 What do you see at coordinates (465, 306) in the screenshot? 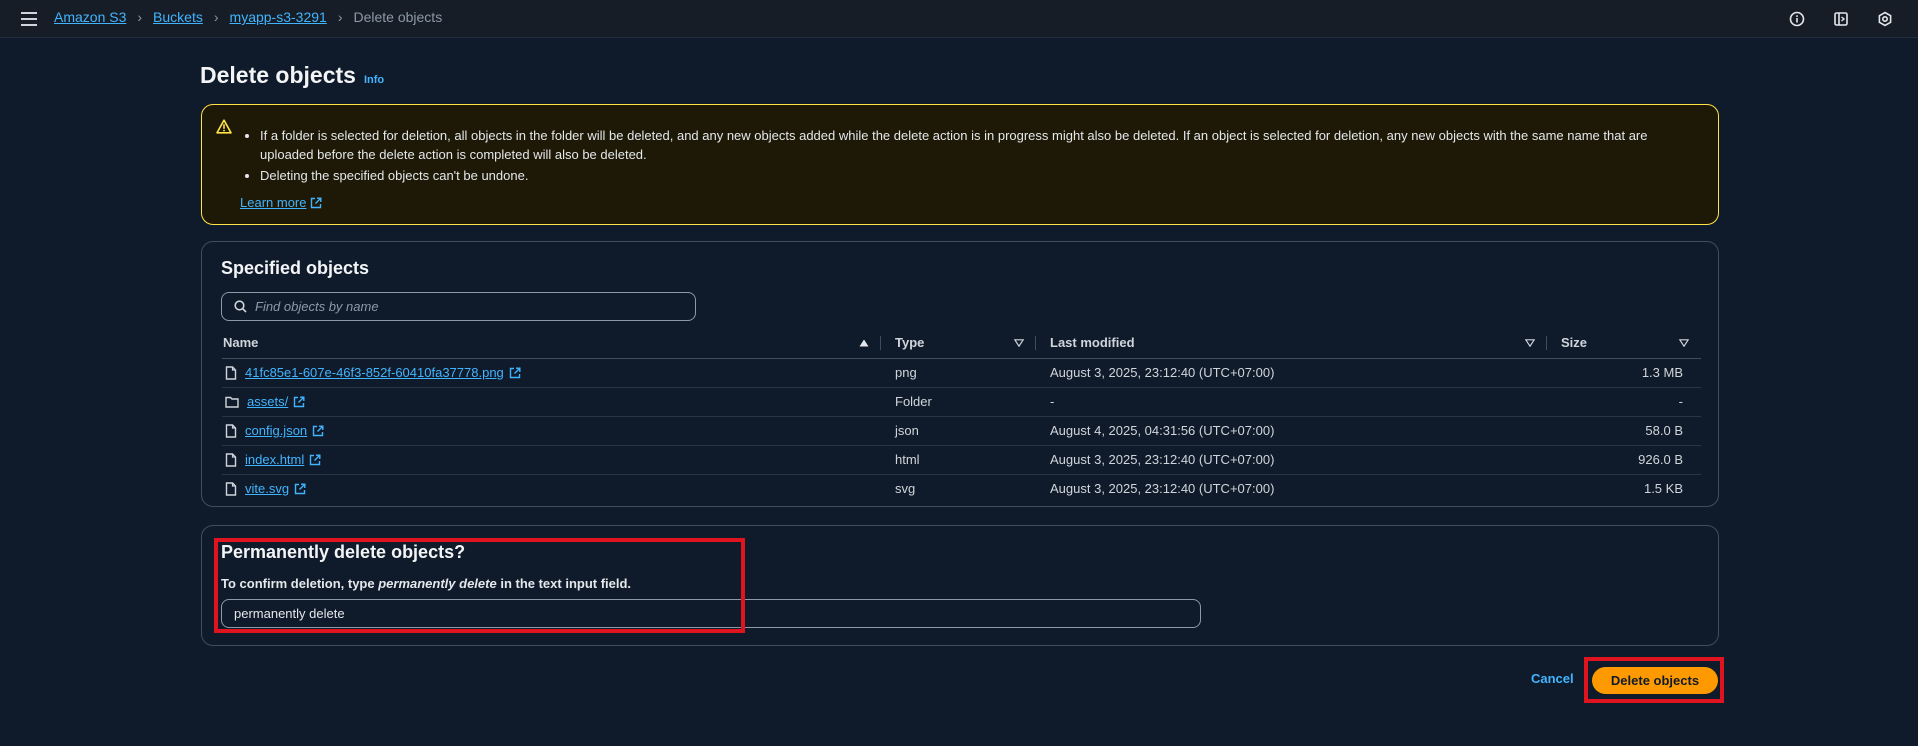
I see `search-input` at bounding box center [465, 306].